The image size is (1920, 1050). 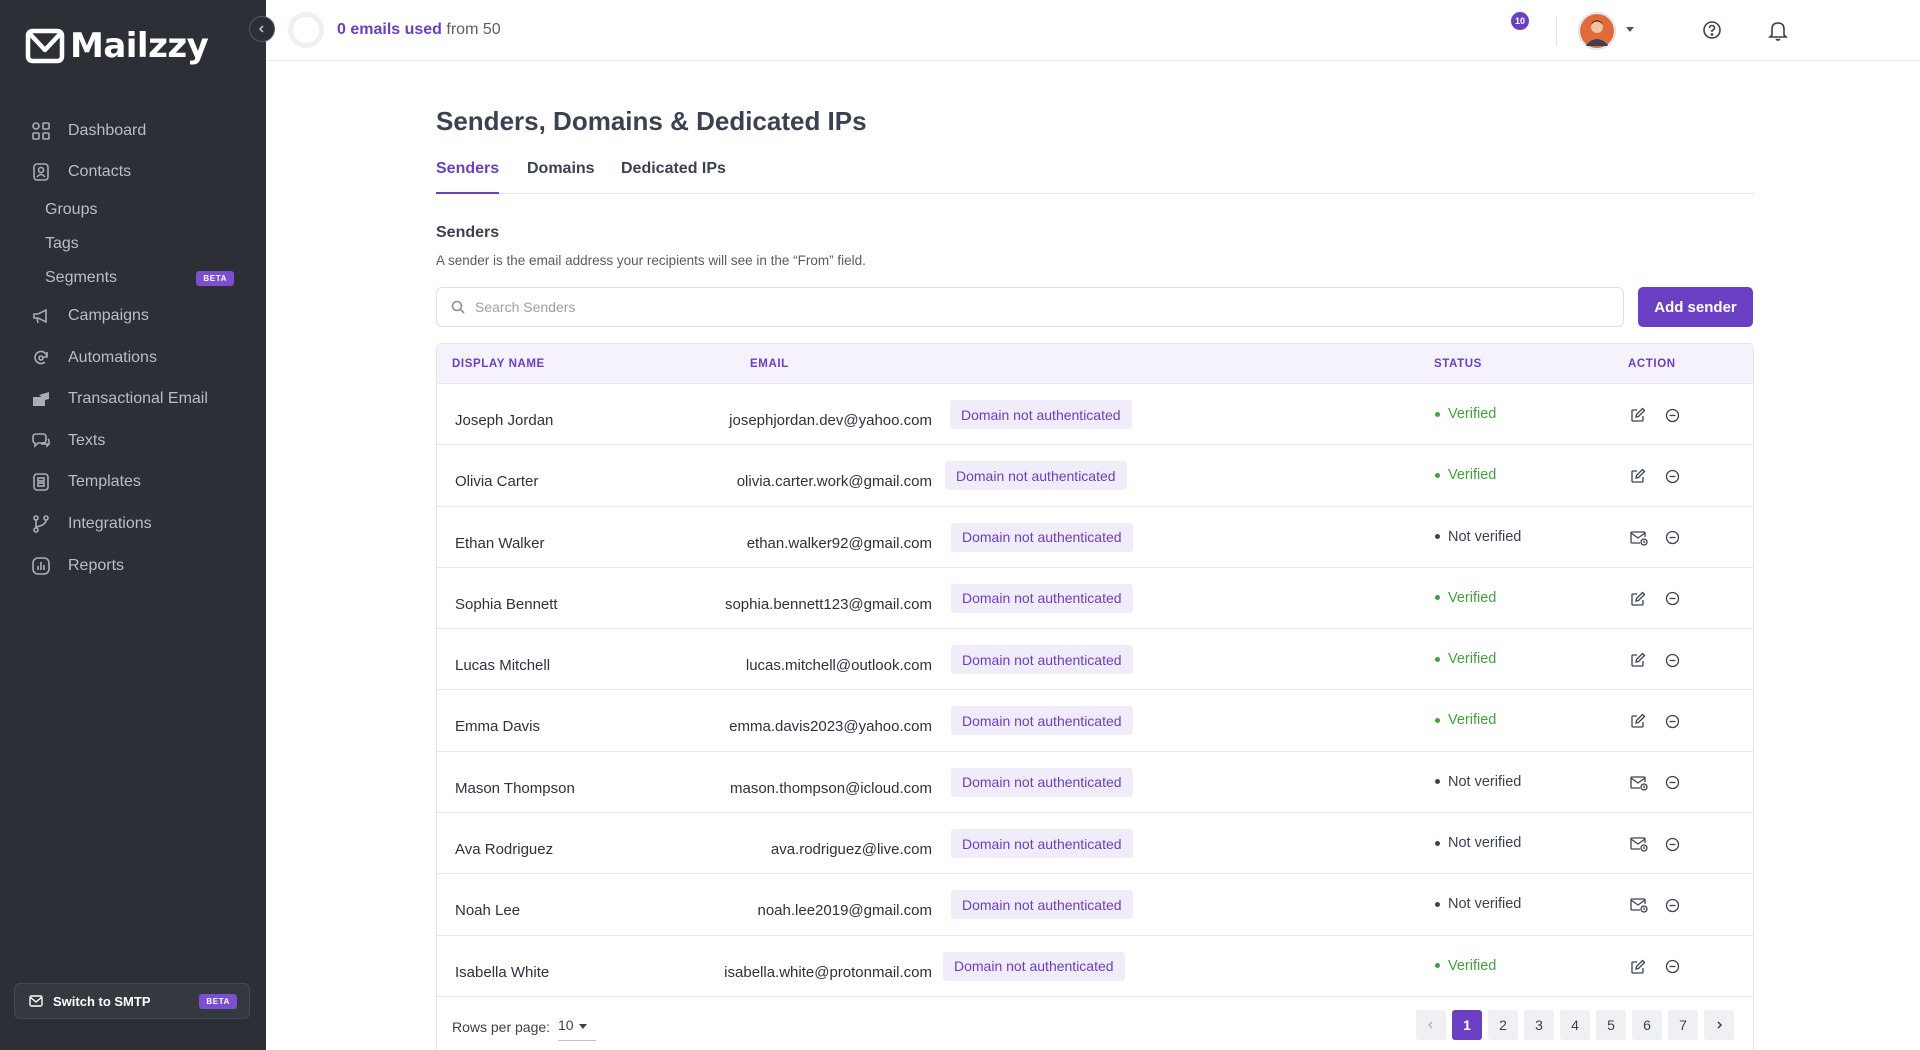 I want to click on avatar-dropdown-caret-icon, so click(x=1630, y=29).